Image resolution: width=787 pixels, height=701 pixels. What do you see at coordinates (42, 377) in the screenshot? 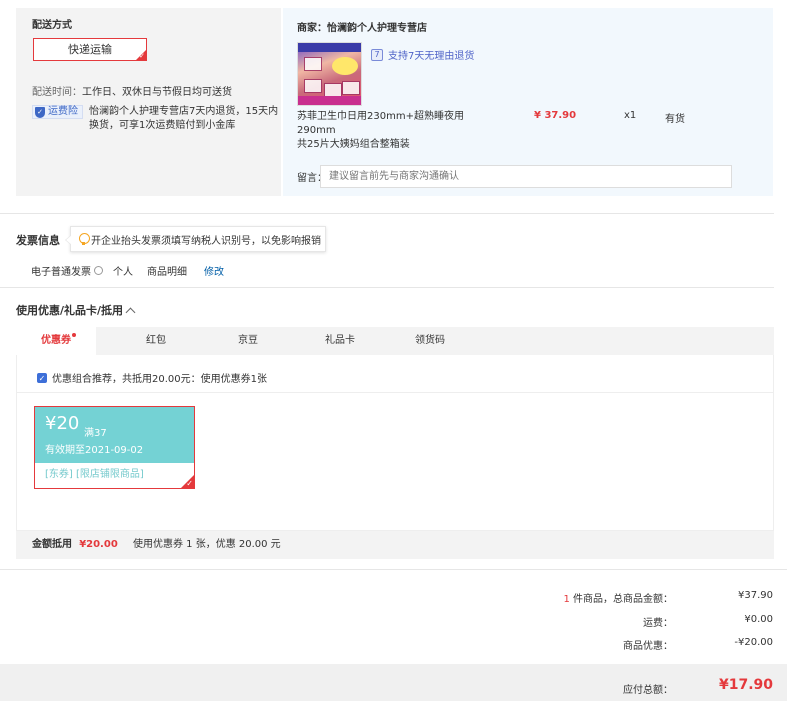
I see `checkbox-checked-icon: ✓` at bounding box center [42, 377].